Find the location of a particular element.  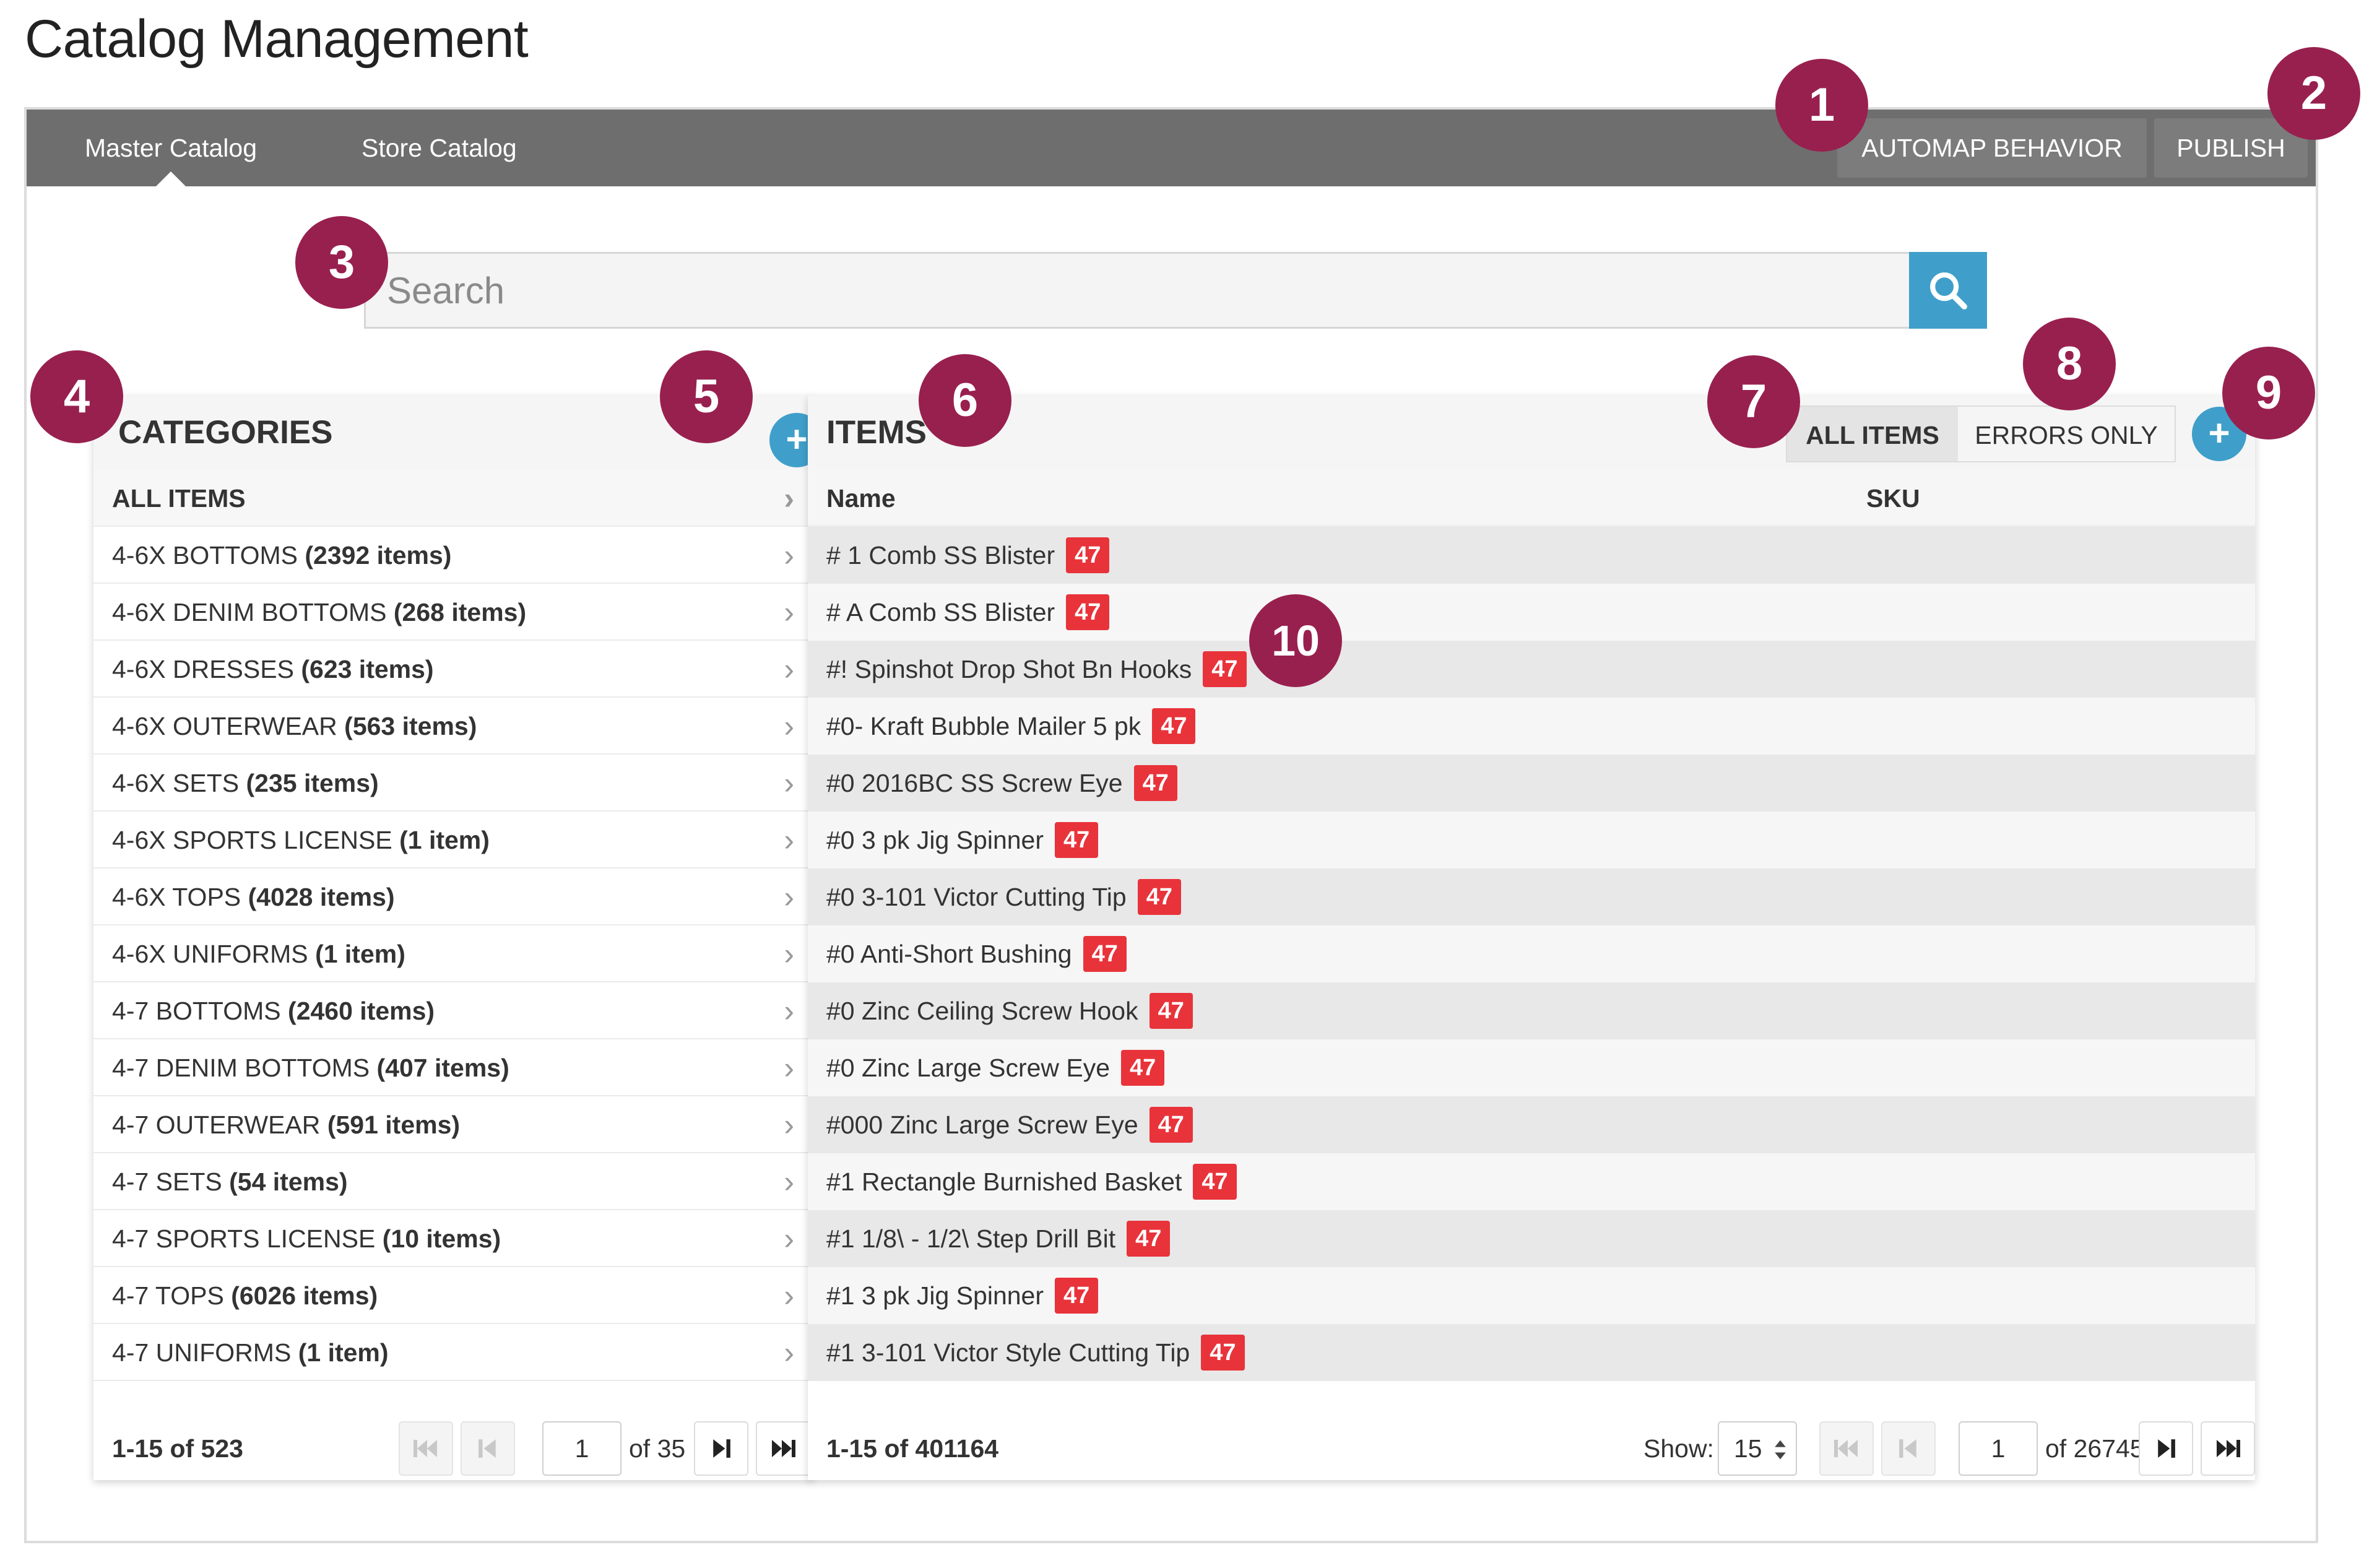

category-label: 4-6X OUTERWEAR (563 items) is located at coordinates (294, 726).